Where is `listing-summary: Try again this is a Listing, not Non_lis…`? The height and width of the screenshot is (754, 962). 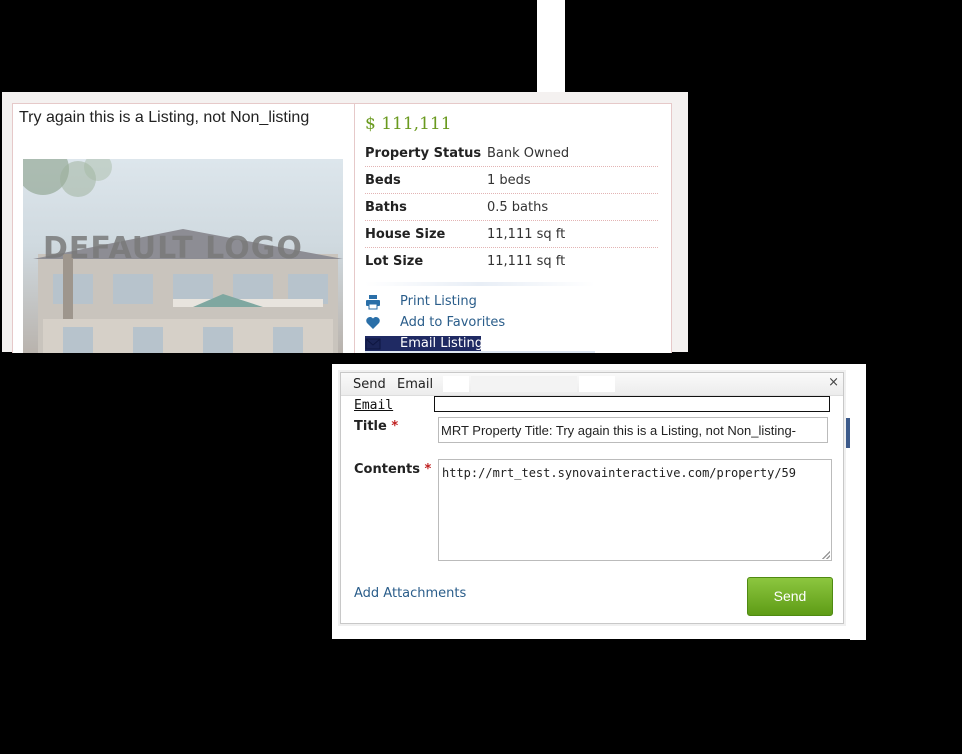
listing-summary: Try again this is a Listing, not Non_lis… is located at coordinates (183, 228).